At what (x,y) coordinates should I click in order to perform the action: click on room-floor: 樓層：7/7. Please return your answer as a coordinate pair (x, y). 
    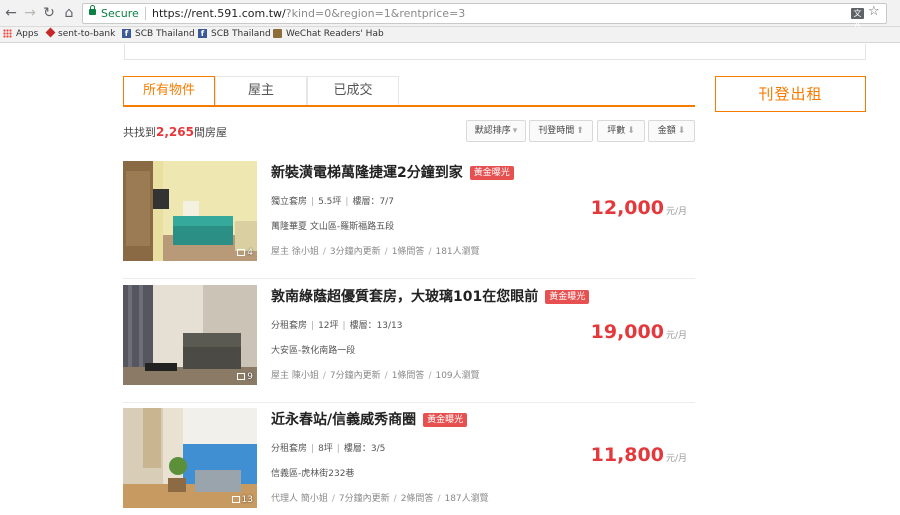
    Looking at the image, I should click on (373, 202).